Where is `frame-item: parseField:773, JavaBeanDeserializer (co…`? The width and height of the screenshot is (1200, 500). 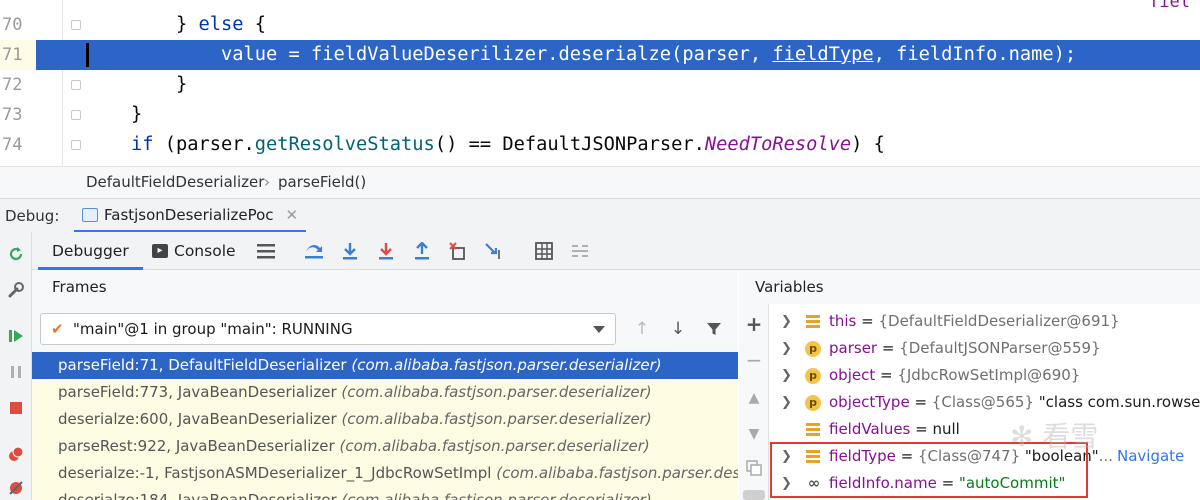
frame-item: parseField:773, JavaBeanDeserializer (co… is located at coordinates (385, 392).